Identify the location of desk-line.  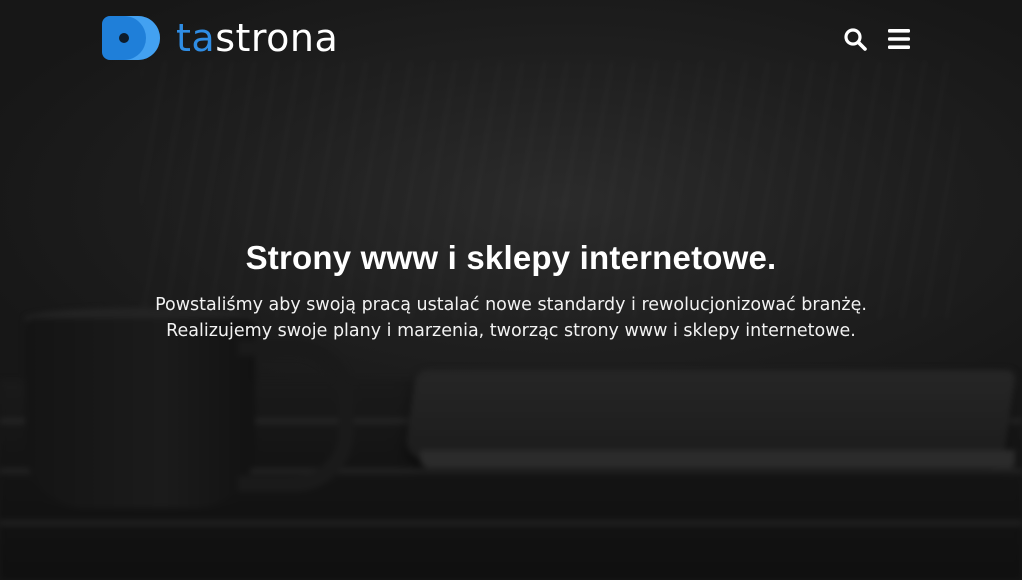
(511, 523).